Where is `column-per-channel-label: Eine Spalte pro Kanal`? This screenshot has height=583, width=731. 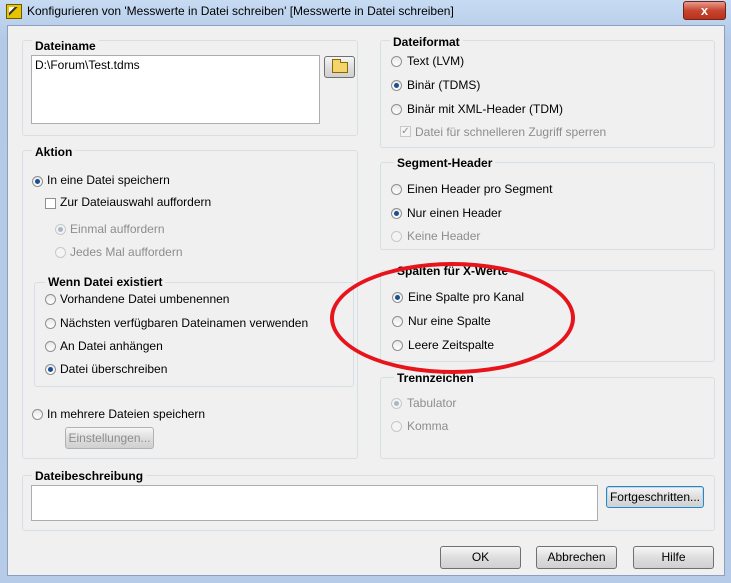
column-per-channel-label: Eine Spalte pro Kanal is located at coordinates (466, 297).